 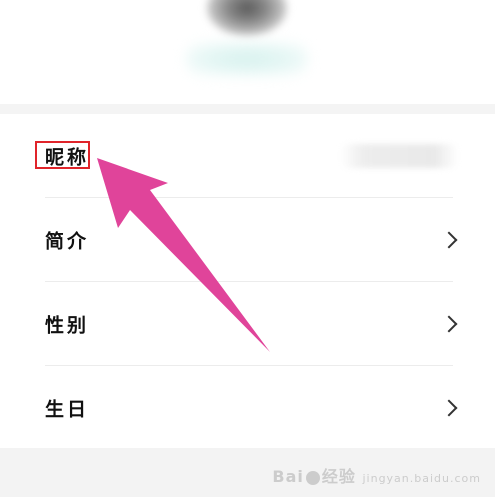 What do you see at coordinates (247, 472) in the screenshot?
I see `bottom-bar: Bai 经验 jingyan.baidu.com` at bounding box center [247, 472].